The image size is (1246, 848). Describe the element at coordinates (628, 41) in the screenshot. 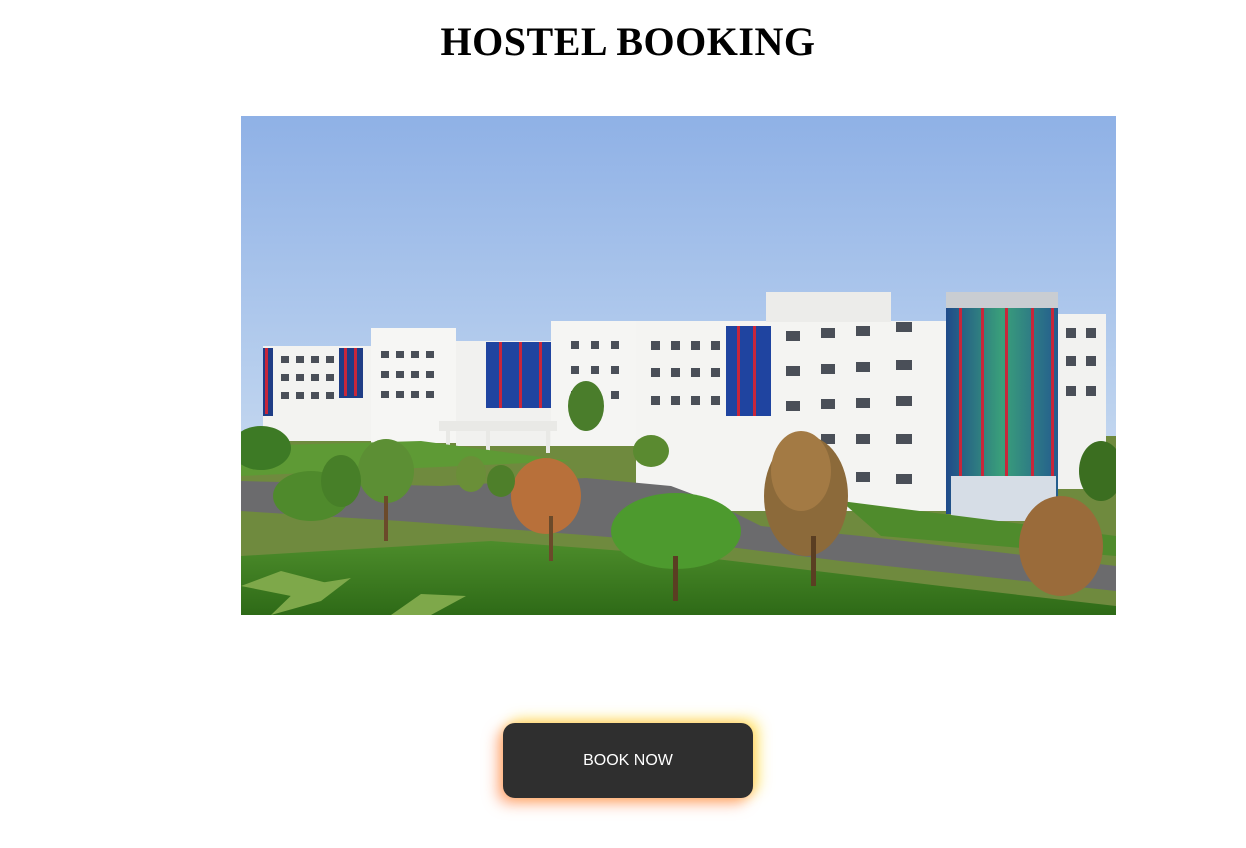

I see `page-title: HOSTEL BOOKING` at that location.